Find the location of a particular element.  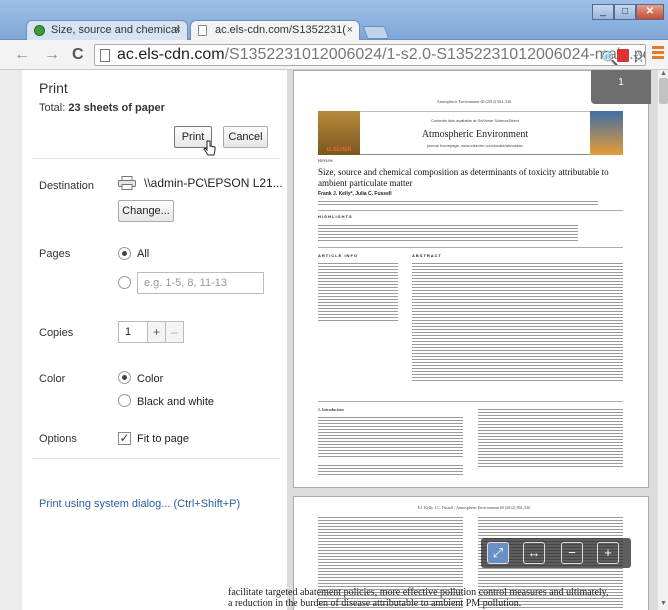

back-icon: ← is located at coordinates (22, 55).